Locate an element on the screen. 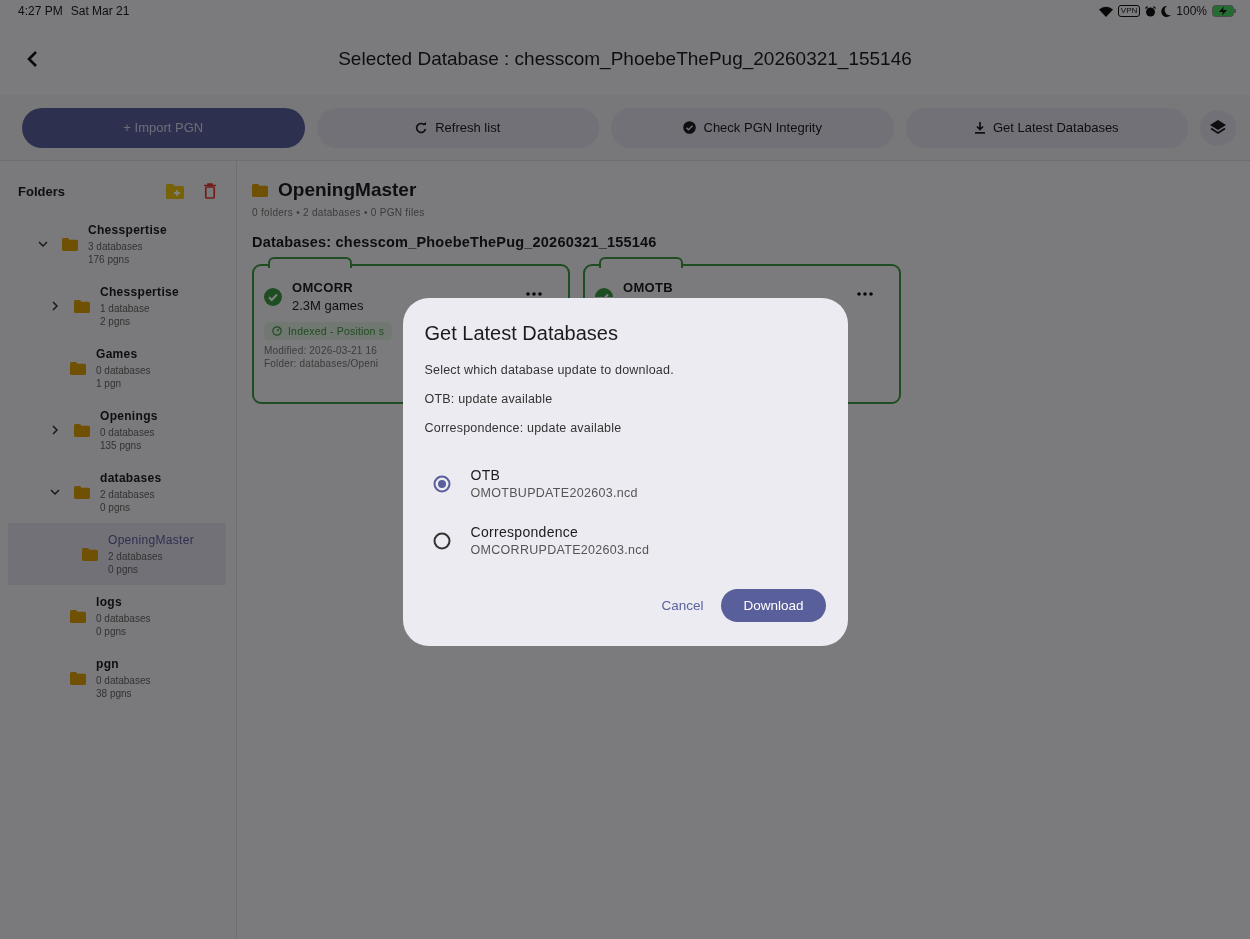 The height and width of the screenshot is (939, 1250). folder-pgn-count: 38 pgns is located at coordinates (114, 693).